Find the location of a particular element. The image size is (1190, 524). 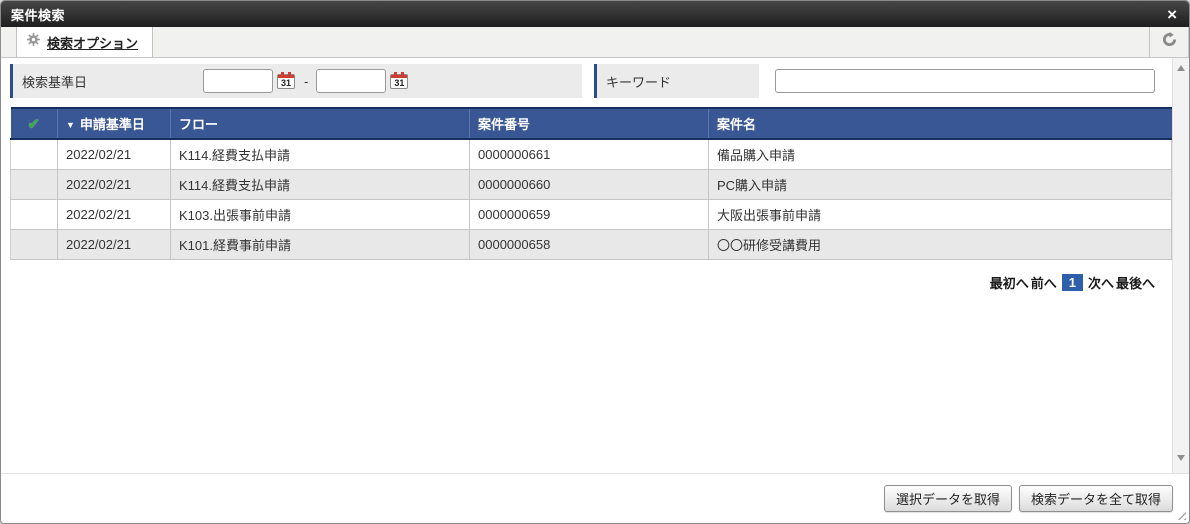

refresh-icon is located at coordinates (1169, 42).